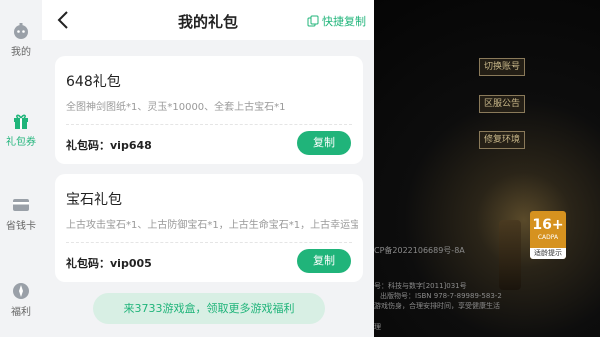 The height and width of the screenshot is (337, 600). What do you see at coordinates (93, 82) in the screenshot?
I see `gift-name: 648礼包` at bounding box center [93, 82].